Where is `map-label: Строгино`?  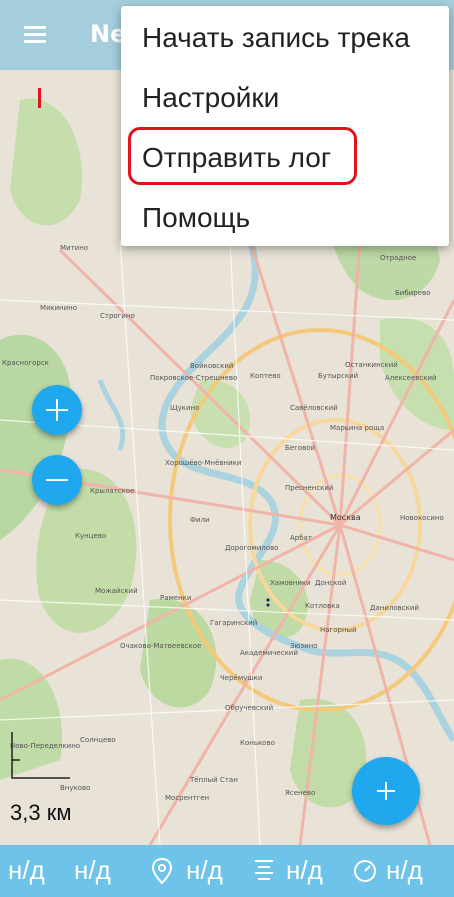
map-label: Строгино is located at coordinates (117, 316).